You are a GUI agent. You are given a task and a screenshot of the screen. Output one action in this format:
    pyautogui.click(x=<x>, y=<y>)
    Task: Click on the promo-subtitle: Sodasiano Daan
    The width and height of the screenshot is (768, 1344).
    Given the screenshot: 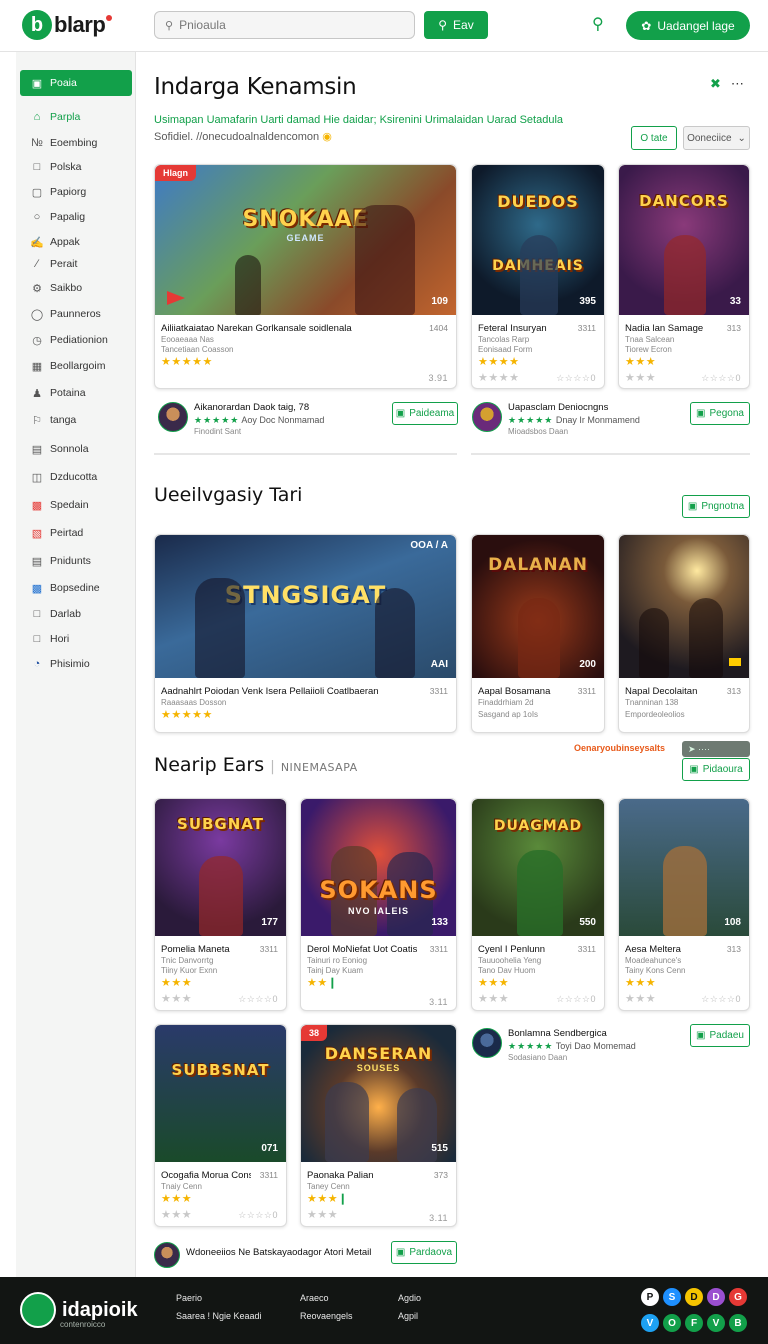 What is the action you would take?
    pyautogui.click(x=538, y=1057)
    